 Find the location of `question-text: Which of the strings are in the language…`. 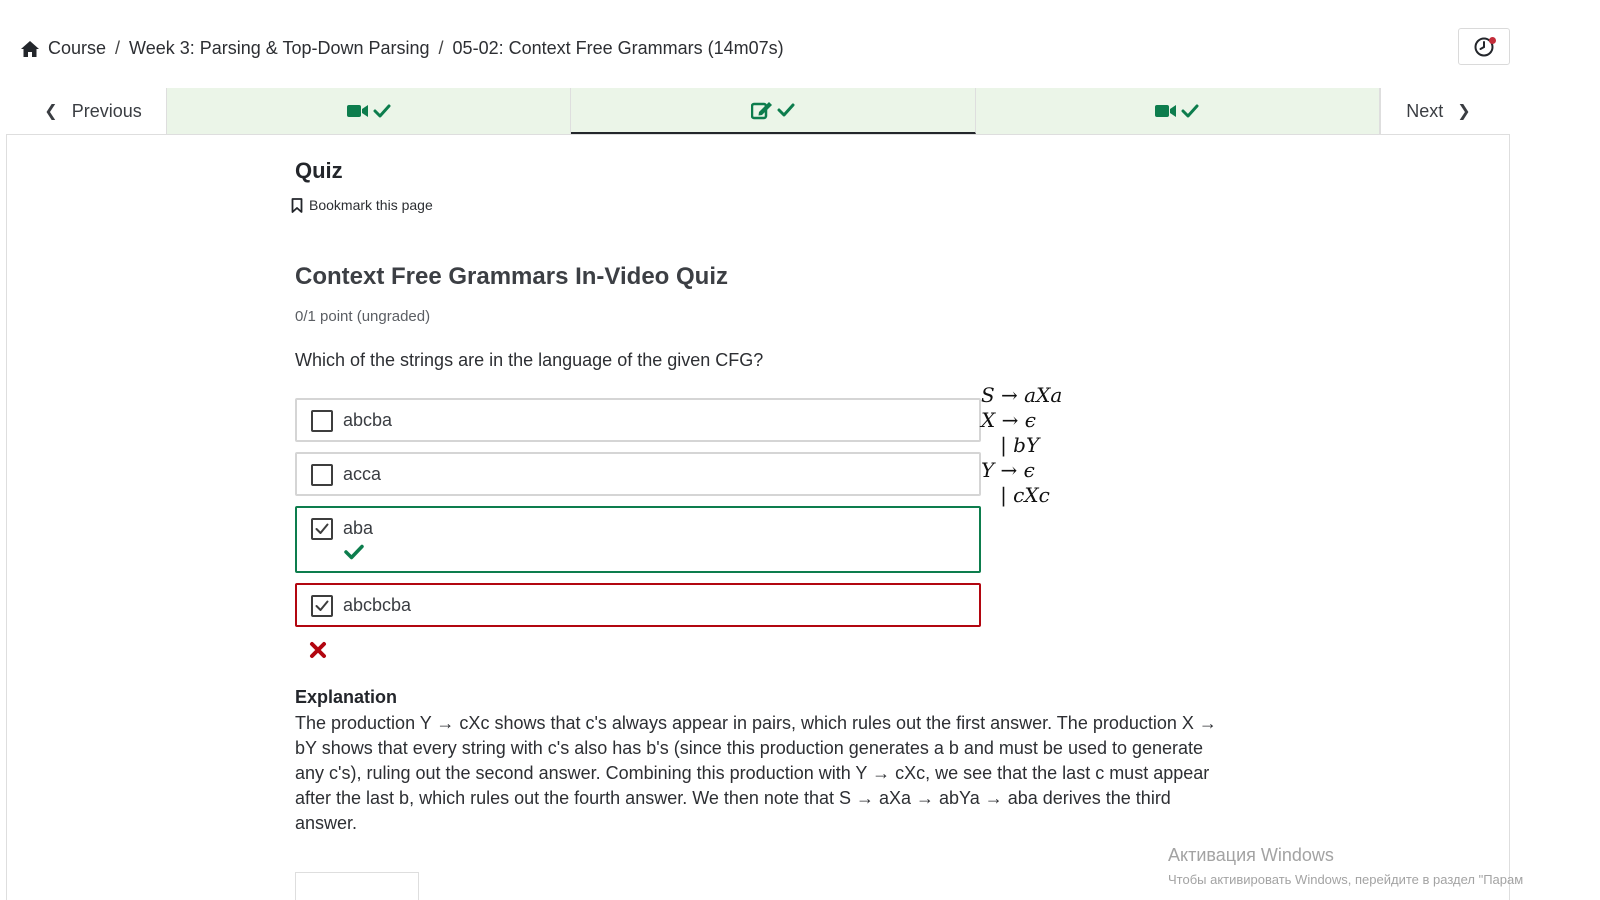

question-text: Which of the strings are in the language… is located at coordinates (529, 360).